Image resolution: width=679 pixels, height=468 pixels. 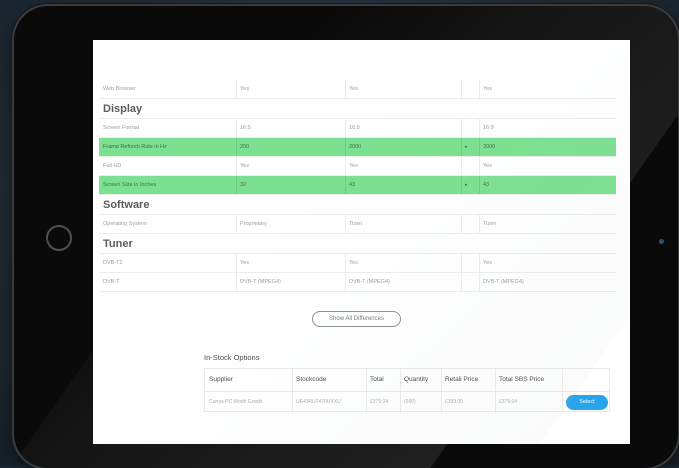 I want to click on header-stockcode: Stockcode, so click(x=311, y=379).